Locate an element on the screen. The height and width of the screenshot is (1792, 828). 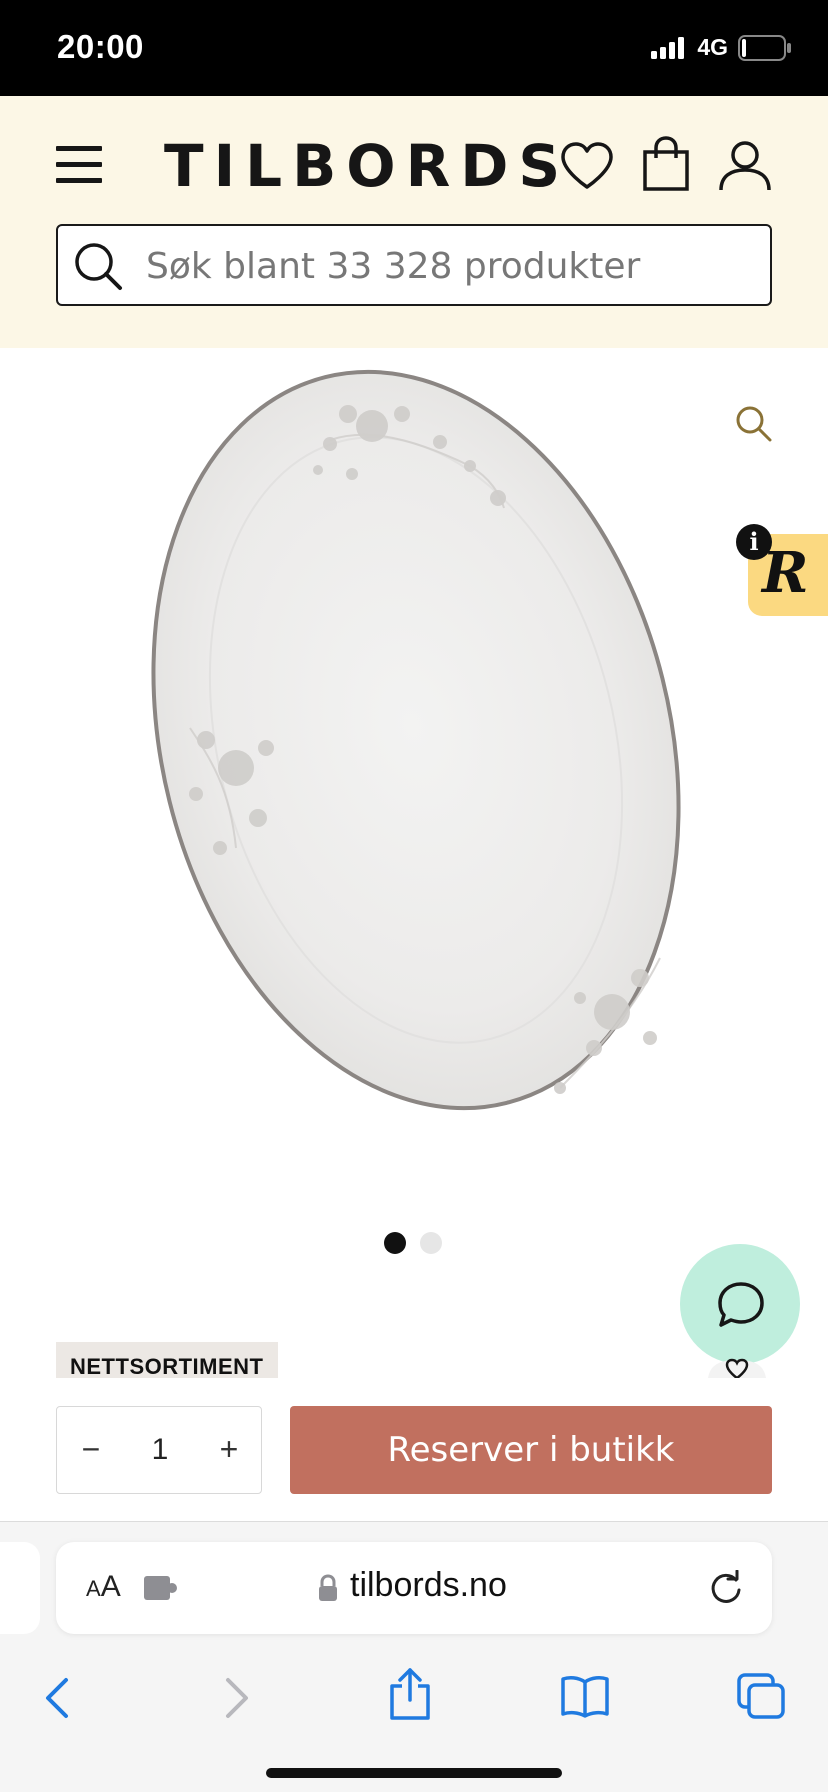
puzzle-icon is located at coordinates (161, 1587).